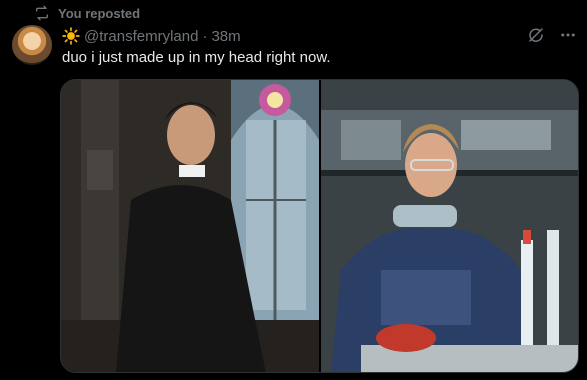 The width and height of the screenshot is (587, 380). What do you see at coordinates (42, 13) in the screenshot?
I see `repost-icon` at bounding box center [42, 13].